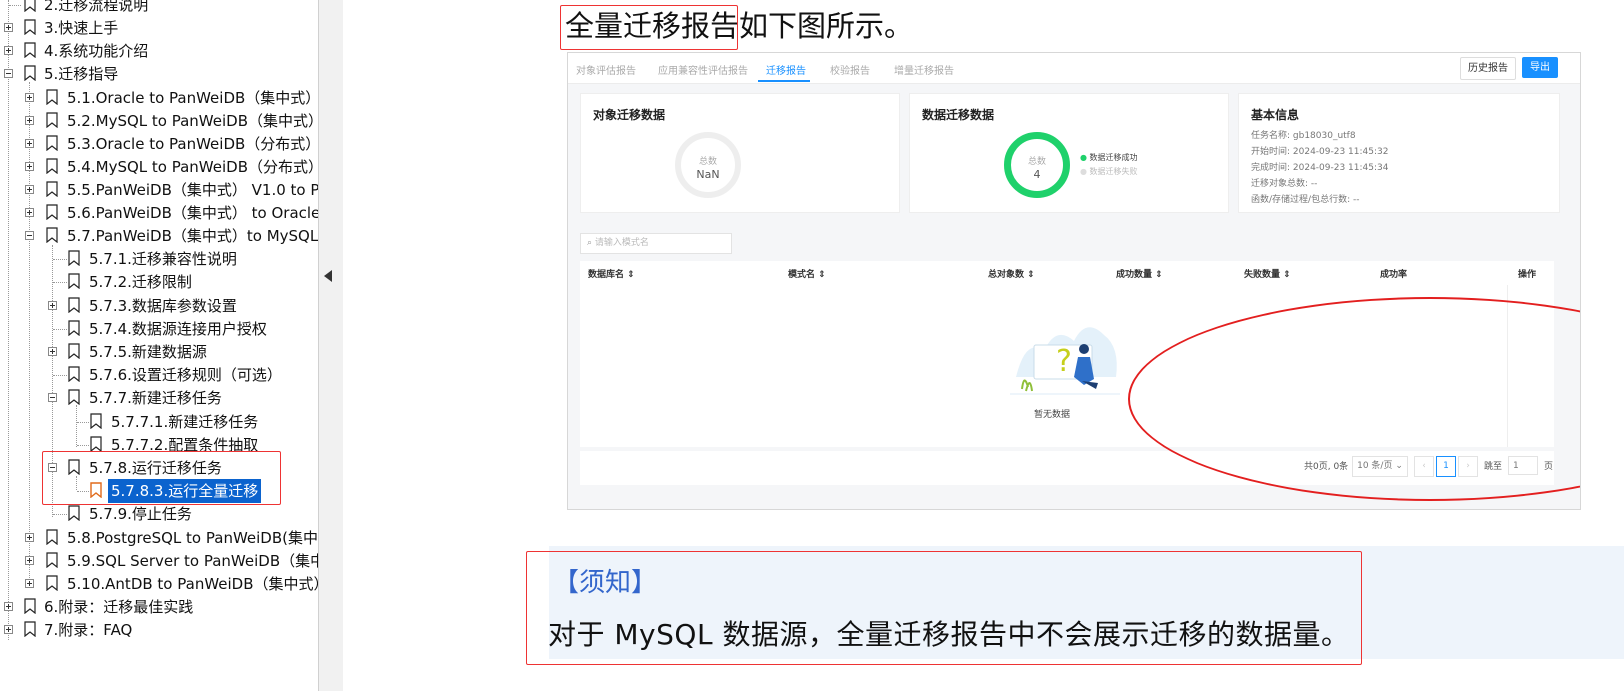 The height and width of the screenshot is (691, 1624). What do you see at coordinates (1284, 184) in the screenshot?
I see `info-line: 迁移对象总数: --` at bounding box center [1284, 184].